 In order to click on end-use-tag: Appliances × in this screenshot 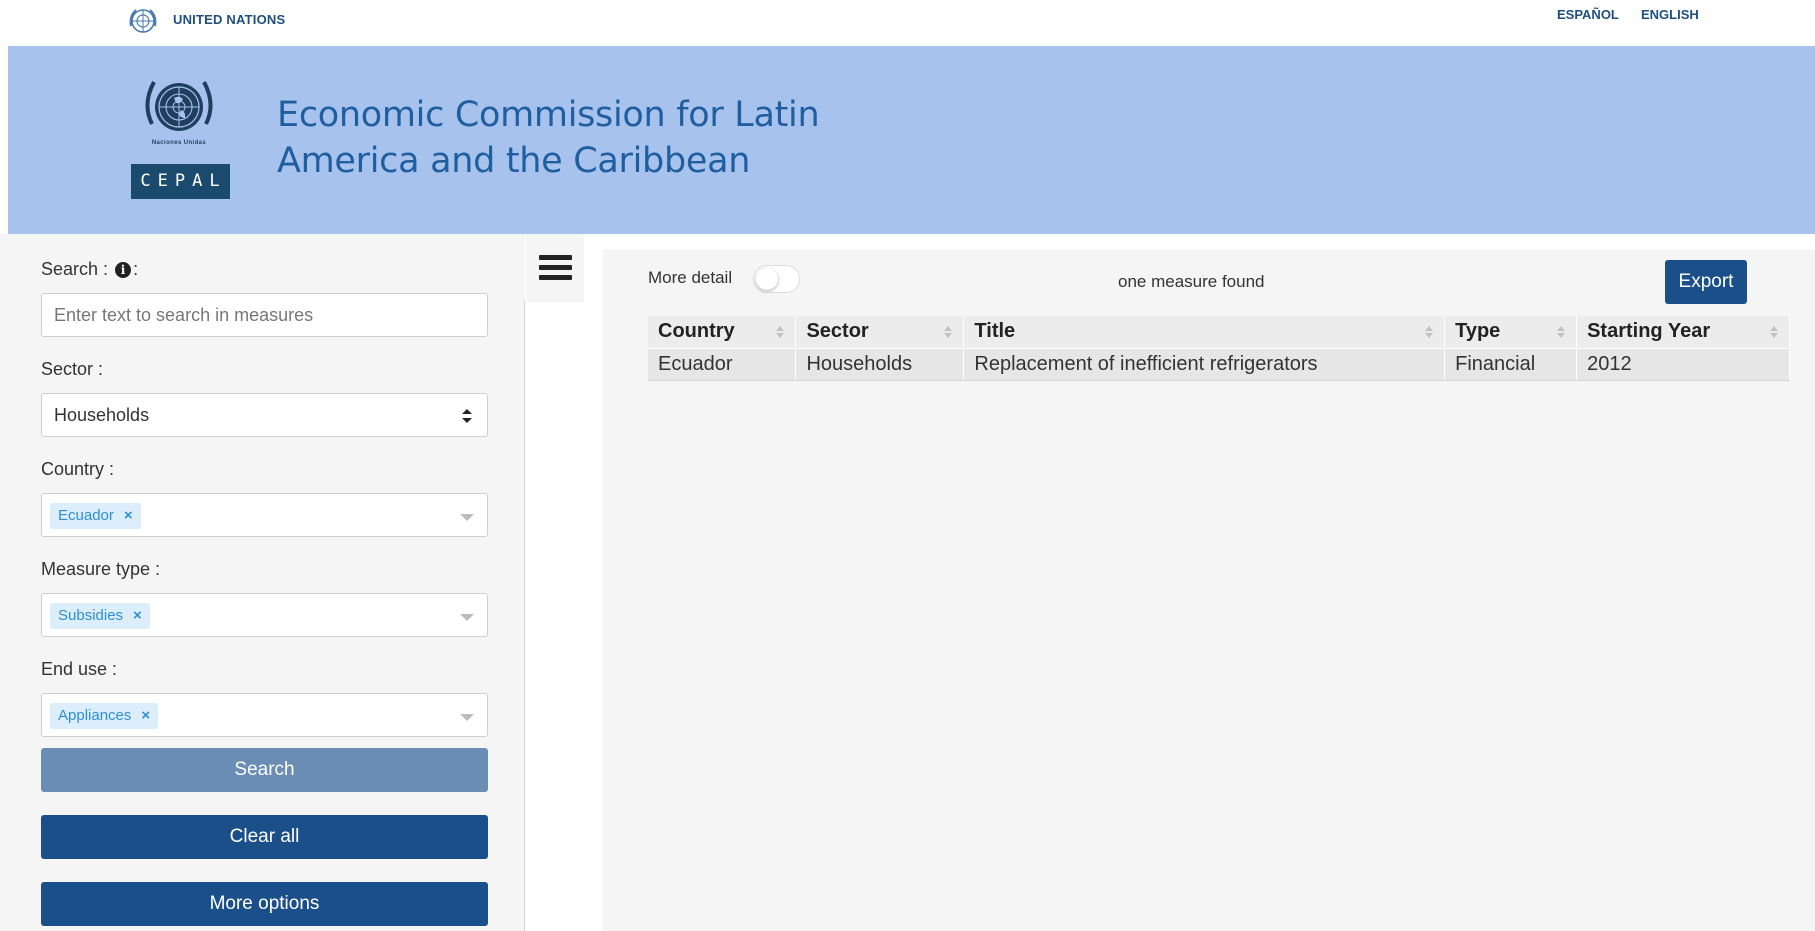, I will do `click(104, 716)`.